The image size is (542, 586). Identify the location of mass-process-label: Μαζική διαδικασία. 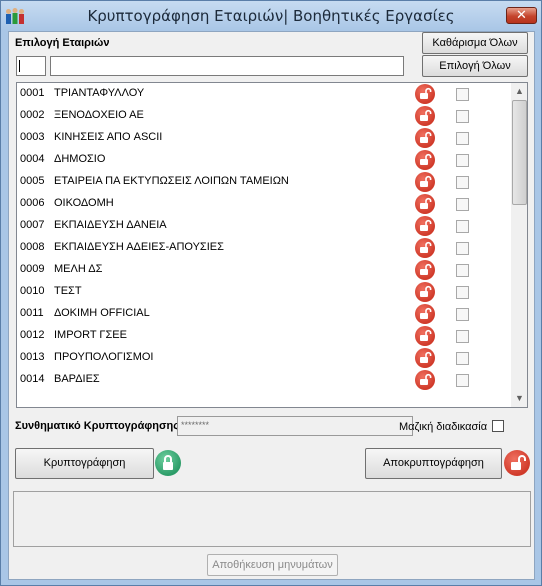
(443, 427).